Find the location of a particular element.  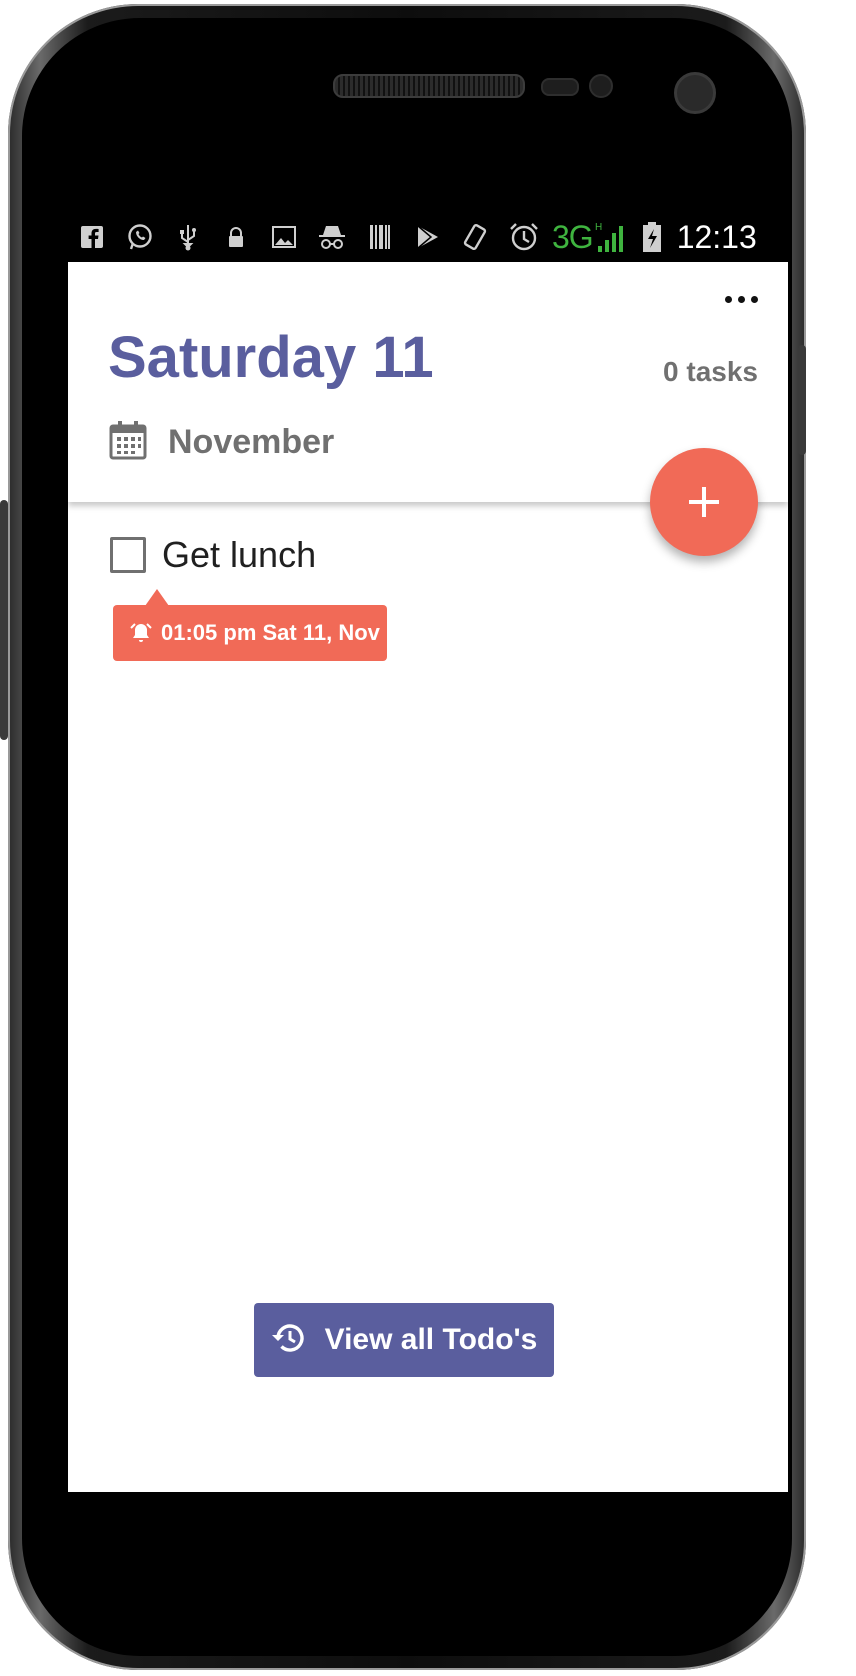

status-bar: 3G H 12:13 is located at coordinates (428, 237).